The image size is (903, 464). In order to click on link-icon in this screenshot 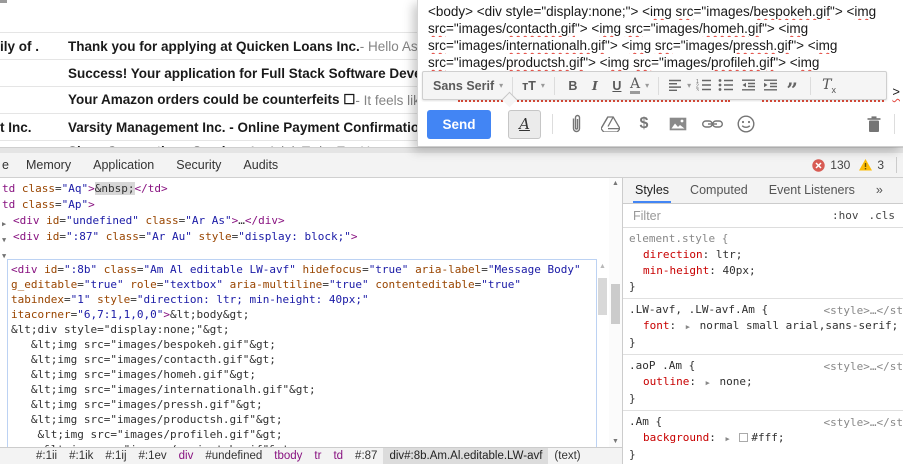, I will do `click(712, 124)`.